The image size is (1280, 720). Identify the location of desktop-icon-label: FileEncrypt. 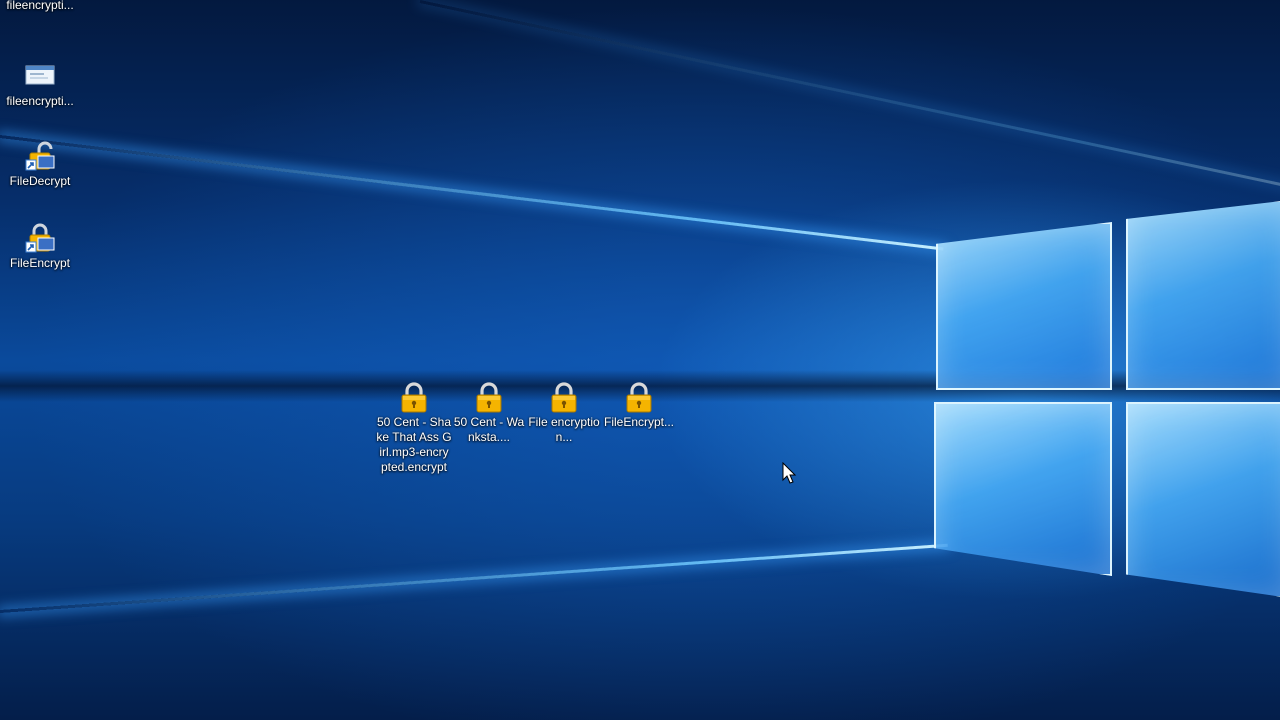
(40, 263).